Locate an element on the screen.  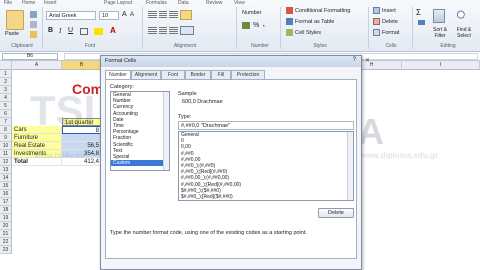
sort-filter-button: Sort & Filter is located at coordinates (440, 33).